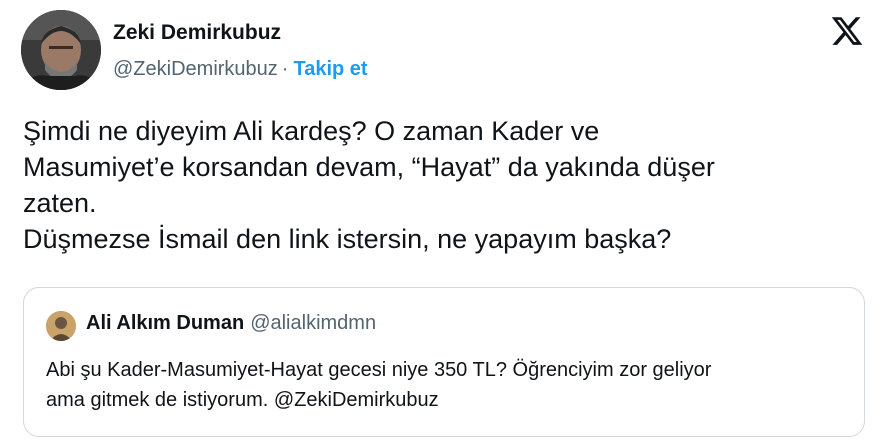 The image size is (880, 443). What do you see at coordinates (197, 33) in the screenshot?
I see `author-name: Zeki Demirkubuz` at bounding box center [197, 33].